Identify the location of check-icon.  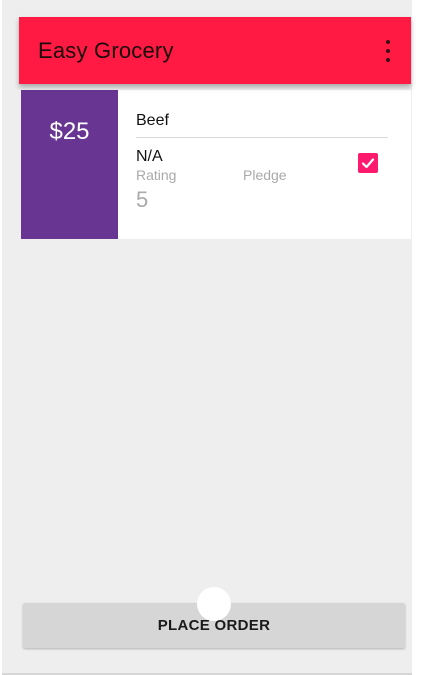
(368, 163).